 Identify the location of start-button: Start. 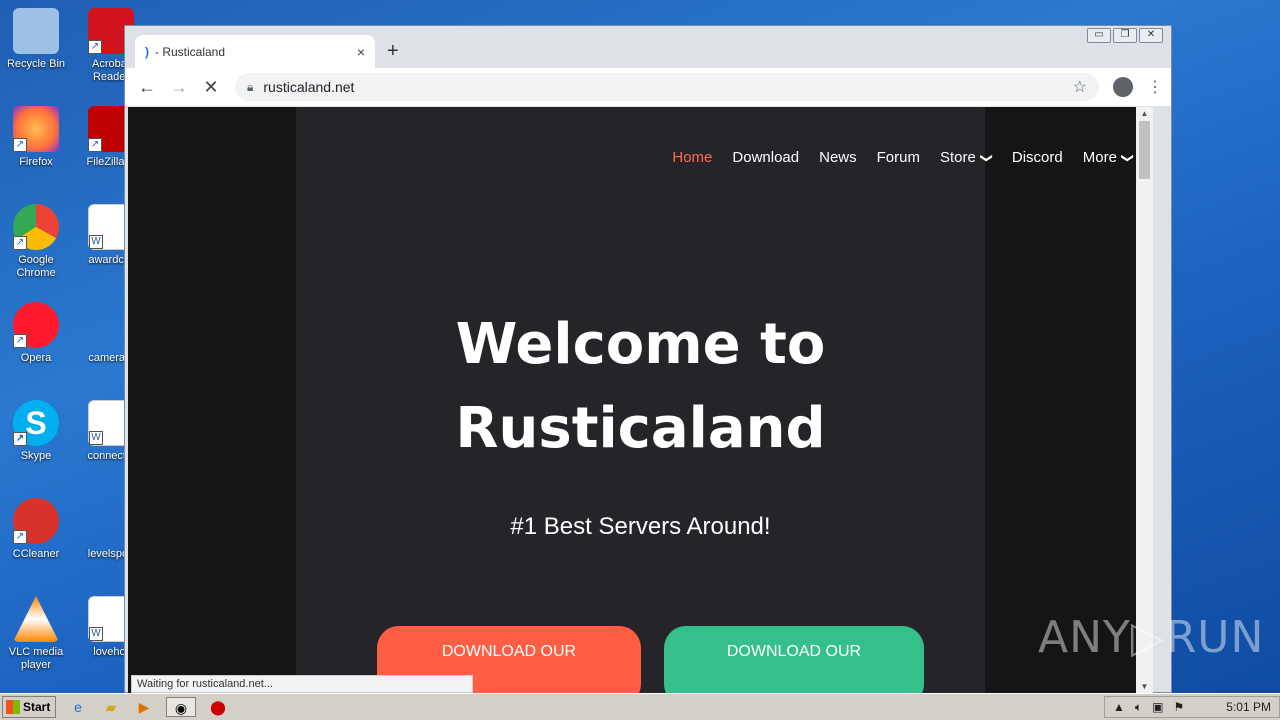
(29, 707).